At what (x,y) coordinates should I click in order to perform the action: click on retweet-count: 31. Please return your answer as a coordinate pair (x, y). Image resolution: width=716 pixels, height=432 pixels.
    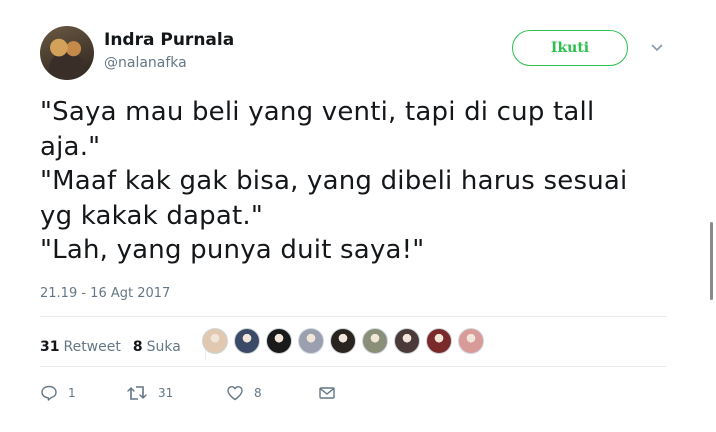
    Looking at the image, I should click on (166, 393).